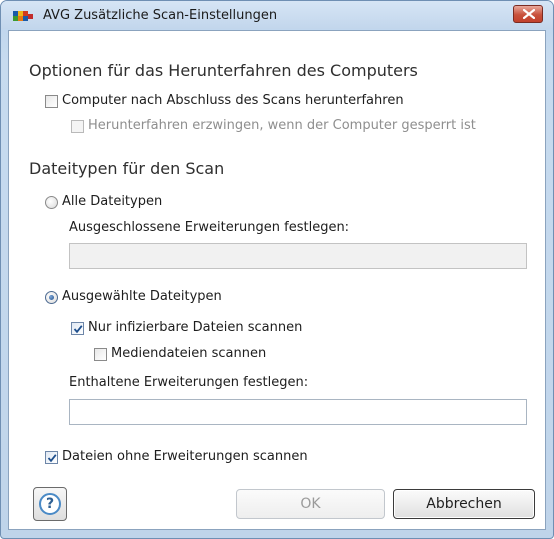  I want to click on close-x-icon, so click(529, 14).